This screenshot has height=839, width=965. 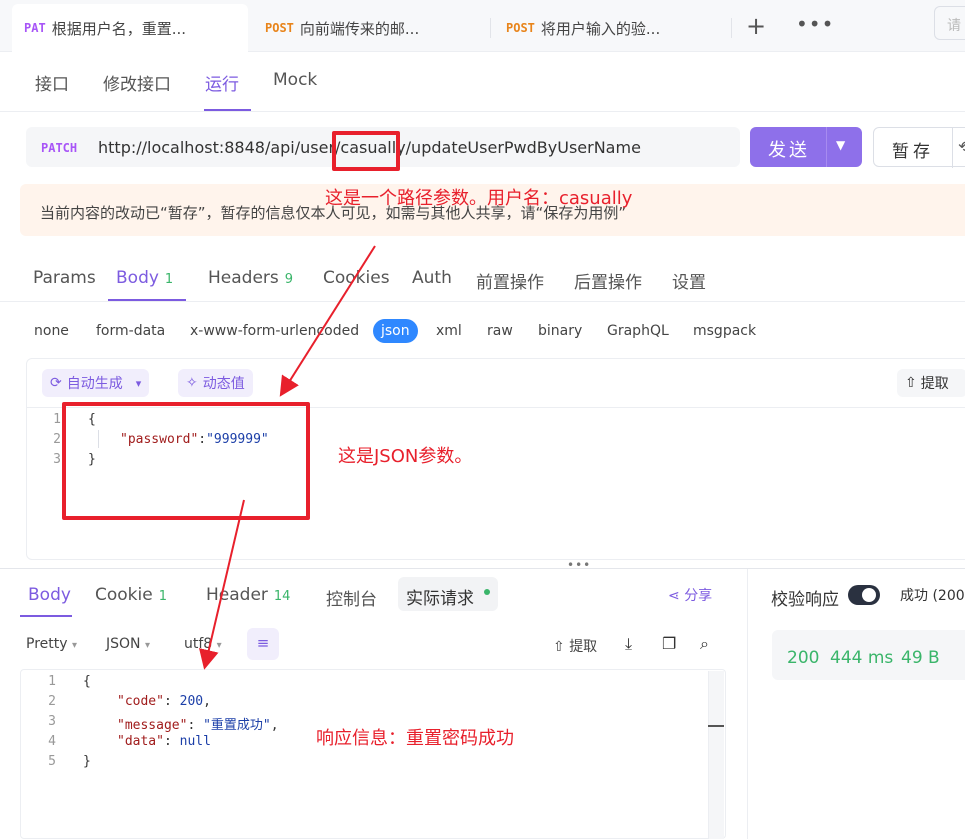 I want to click on annotation-arrows, so click(x=287, y=457).